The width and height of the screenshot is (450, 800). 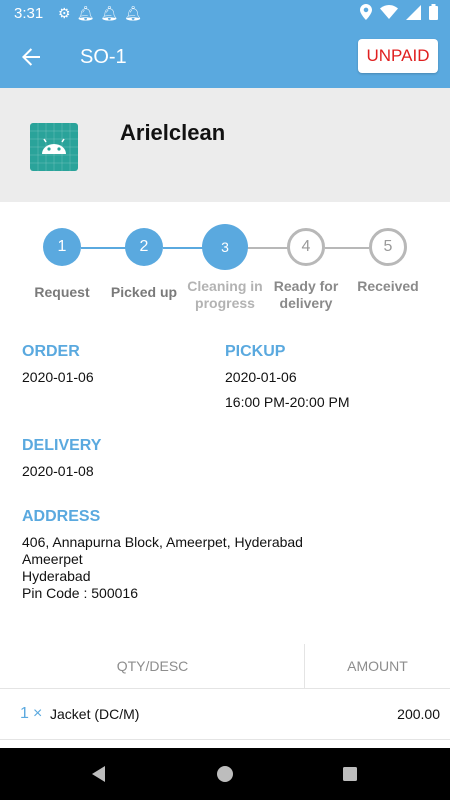 I want to click on step-2-label: Picked up, so click(x=144, y=292).